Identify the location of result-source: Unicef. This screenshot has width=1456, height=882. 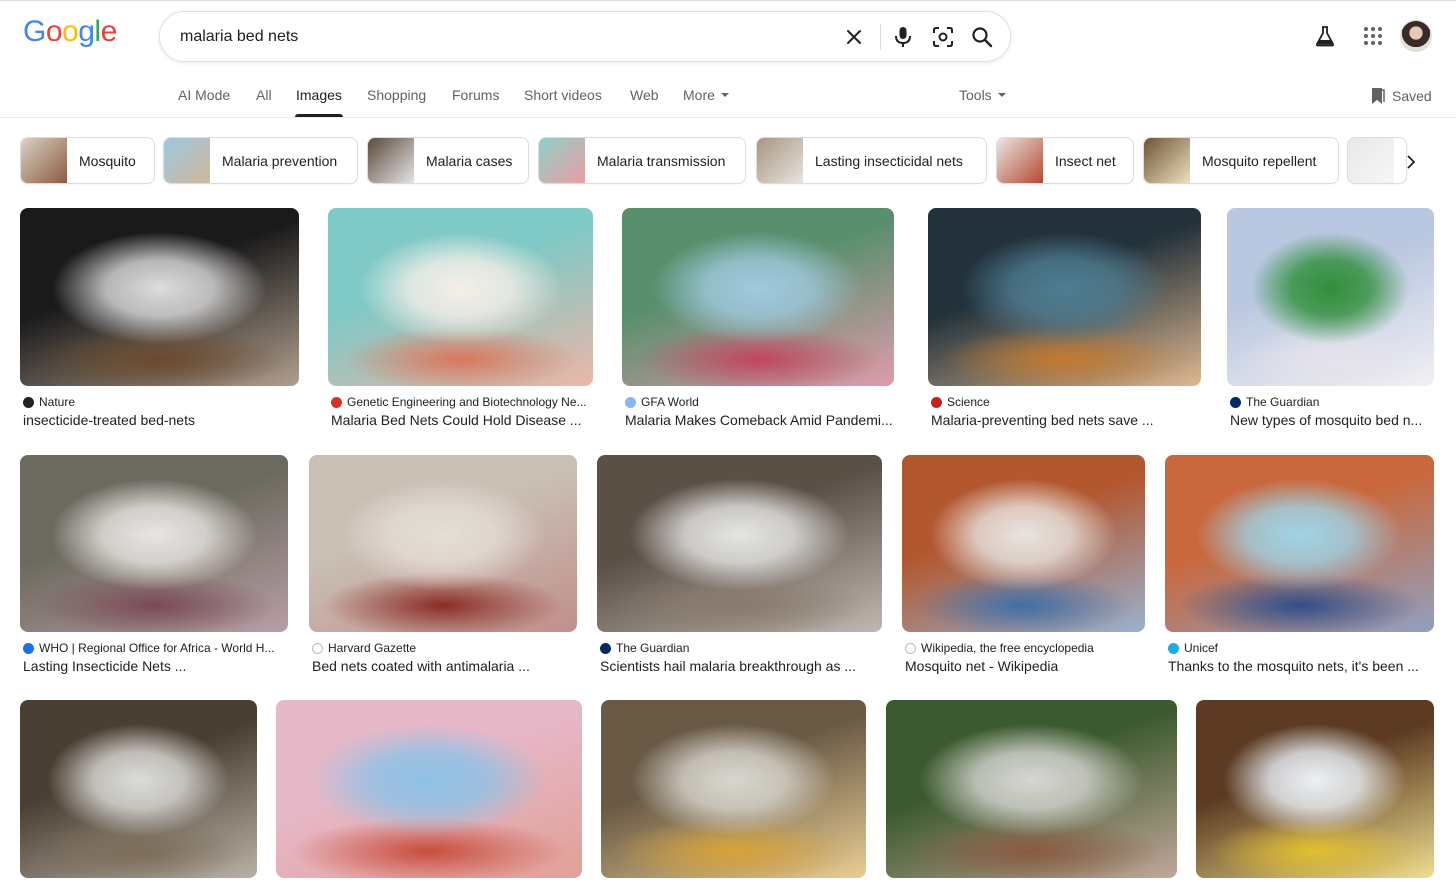
(1193, 648).